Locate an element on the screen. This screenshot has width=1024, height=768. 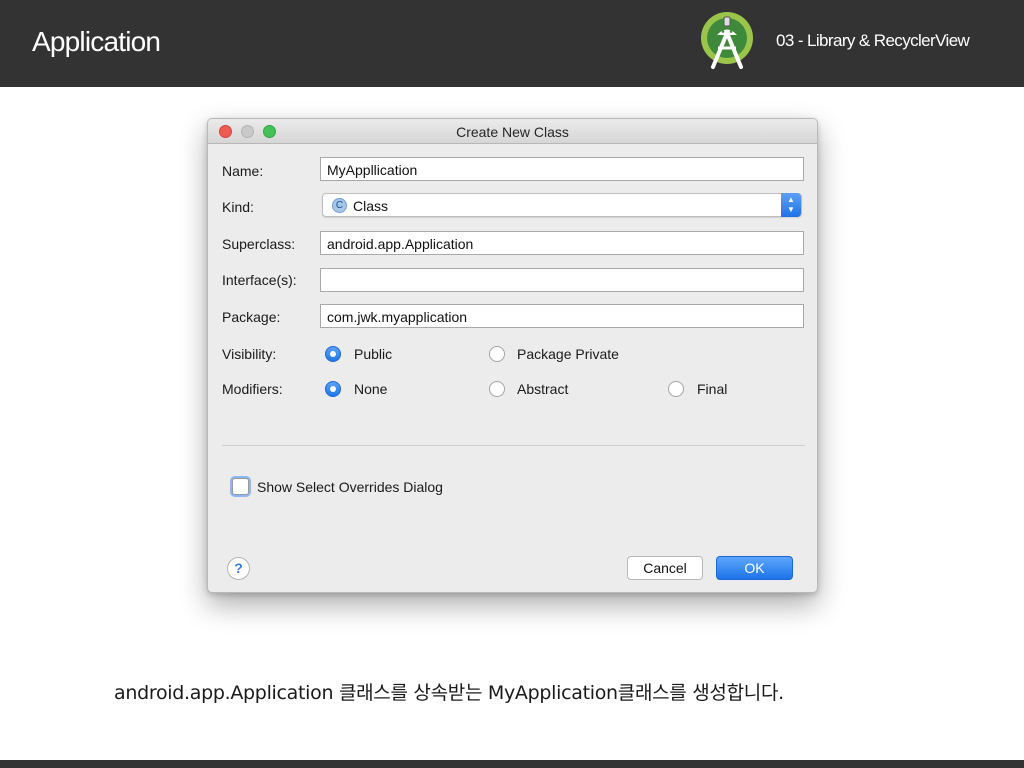
package-label: Package: is located at coordinates (251, 317).